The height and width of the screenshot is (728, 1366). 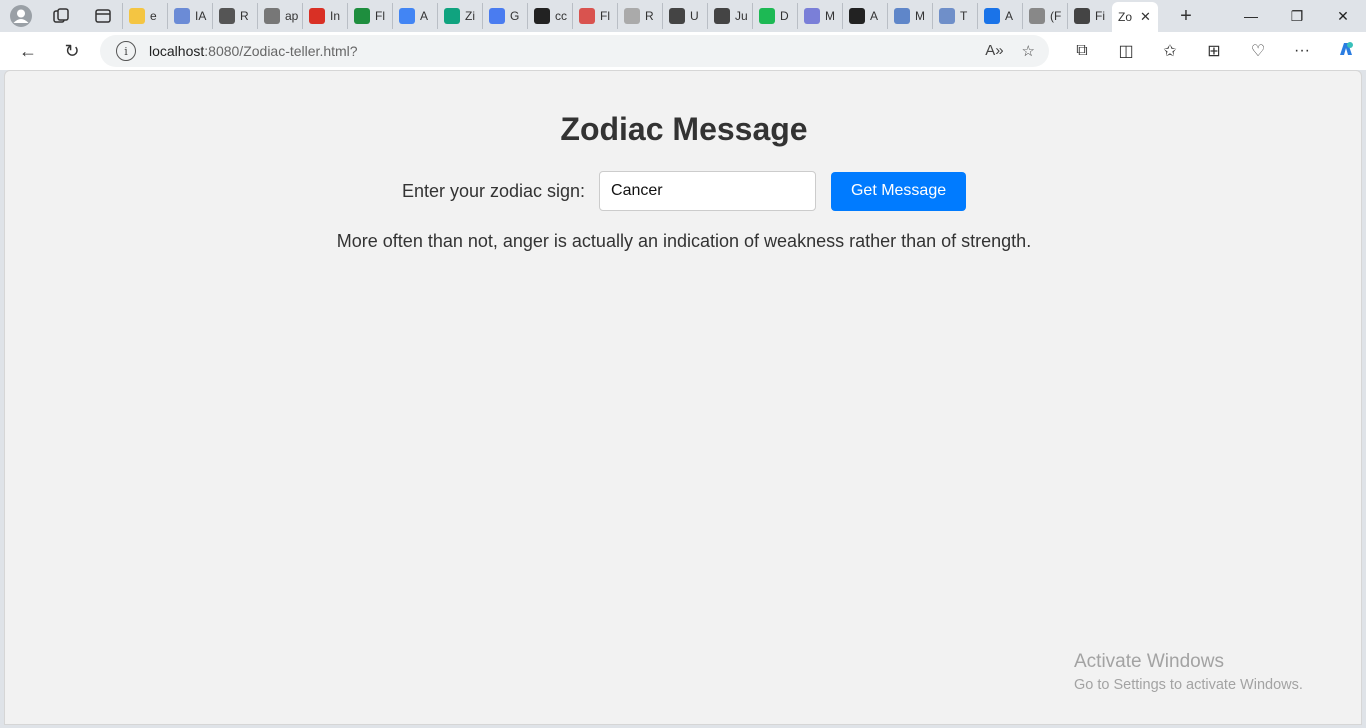 What do you see at coordinates (126, 51) in the screenshot?
I see `site-info-icon: i` at bounding box center [126, 51].